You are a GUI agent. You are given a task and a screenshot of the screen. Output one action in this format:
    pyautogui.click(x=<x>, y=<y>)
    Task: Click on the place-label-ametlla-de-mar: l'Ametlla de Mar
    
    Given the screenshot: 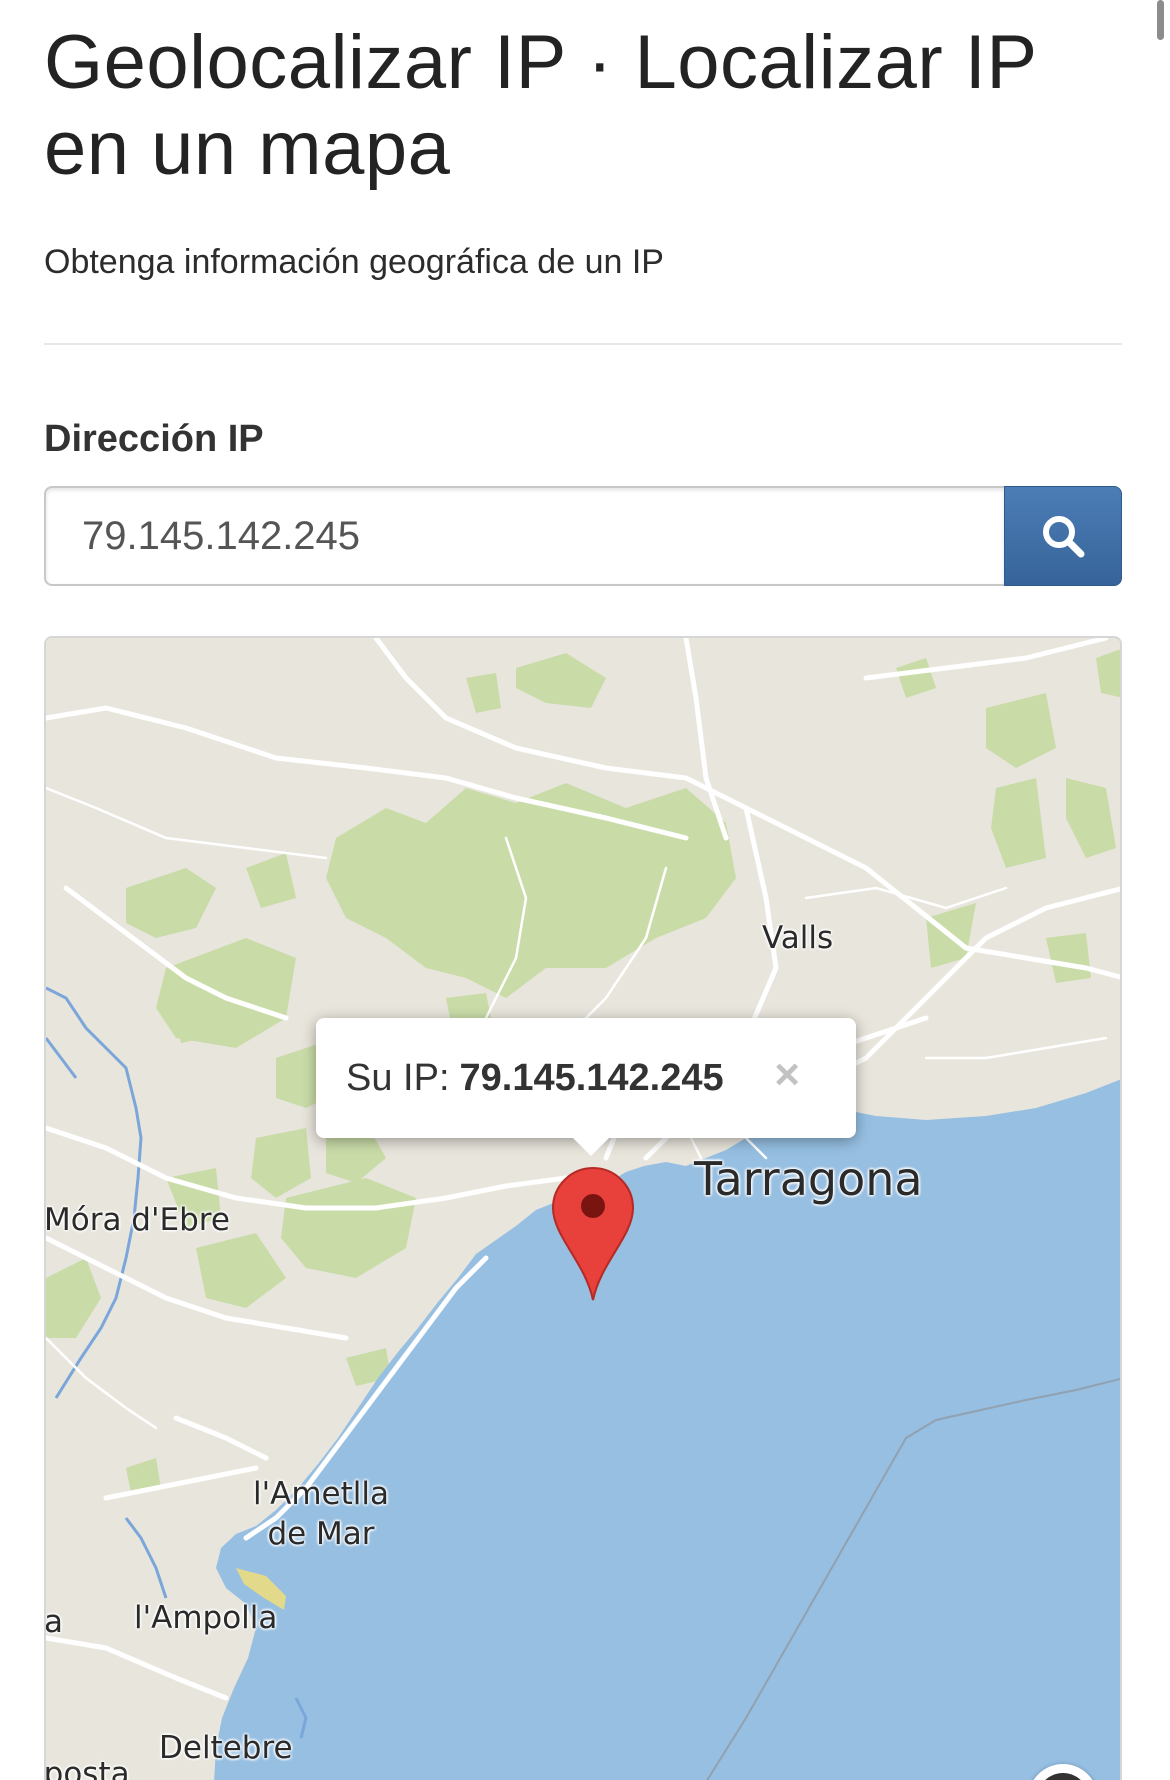 What is the action you would take?
    pyautogui.click(x=321, y=1514)
    